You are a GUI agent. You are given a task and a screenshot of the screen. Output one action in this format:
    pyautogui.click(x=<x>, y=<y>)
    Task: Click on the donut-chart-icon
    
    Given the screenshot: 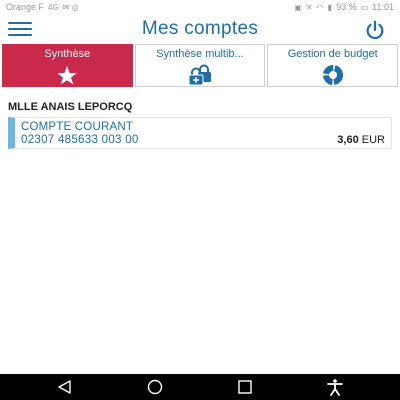 What is the action you would take?
    pyautogui.click(x=332, y=75)
    